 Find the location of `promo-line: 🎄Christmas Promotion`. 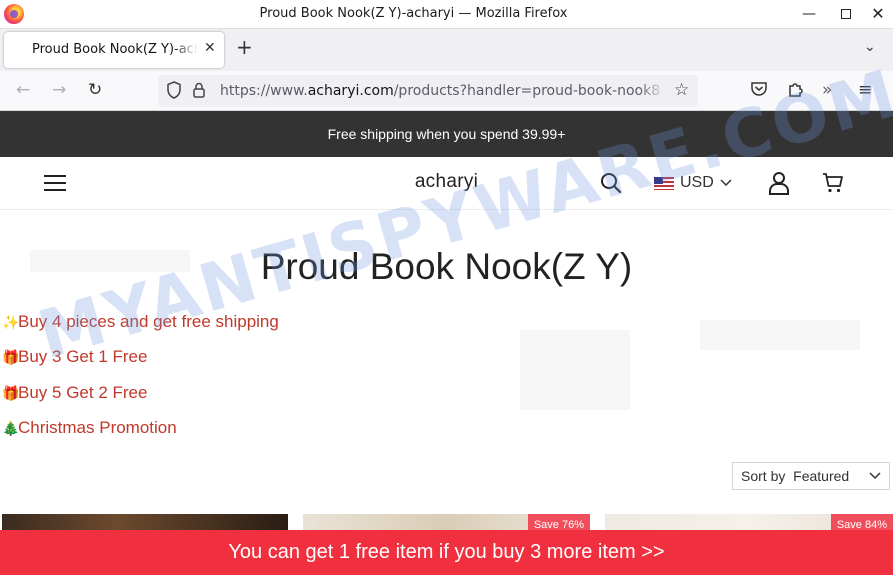

promo-line: 🎄Christmas Promotion is located at coordinates (89, 428).